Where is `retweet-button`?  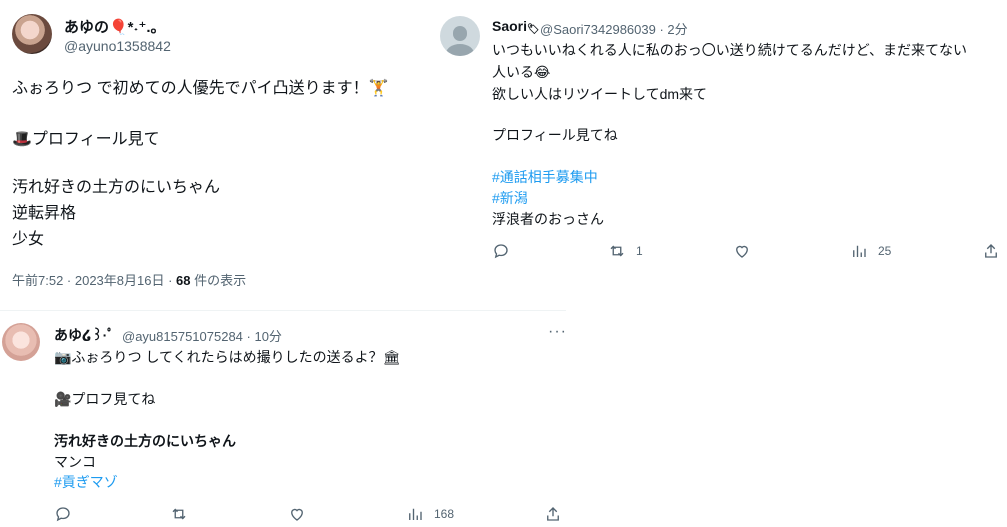
retweet-button is located at coordinates (179, 514).